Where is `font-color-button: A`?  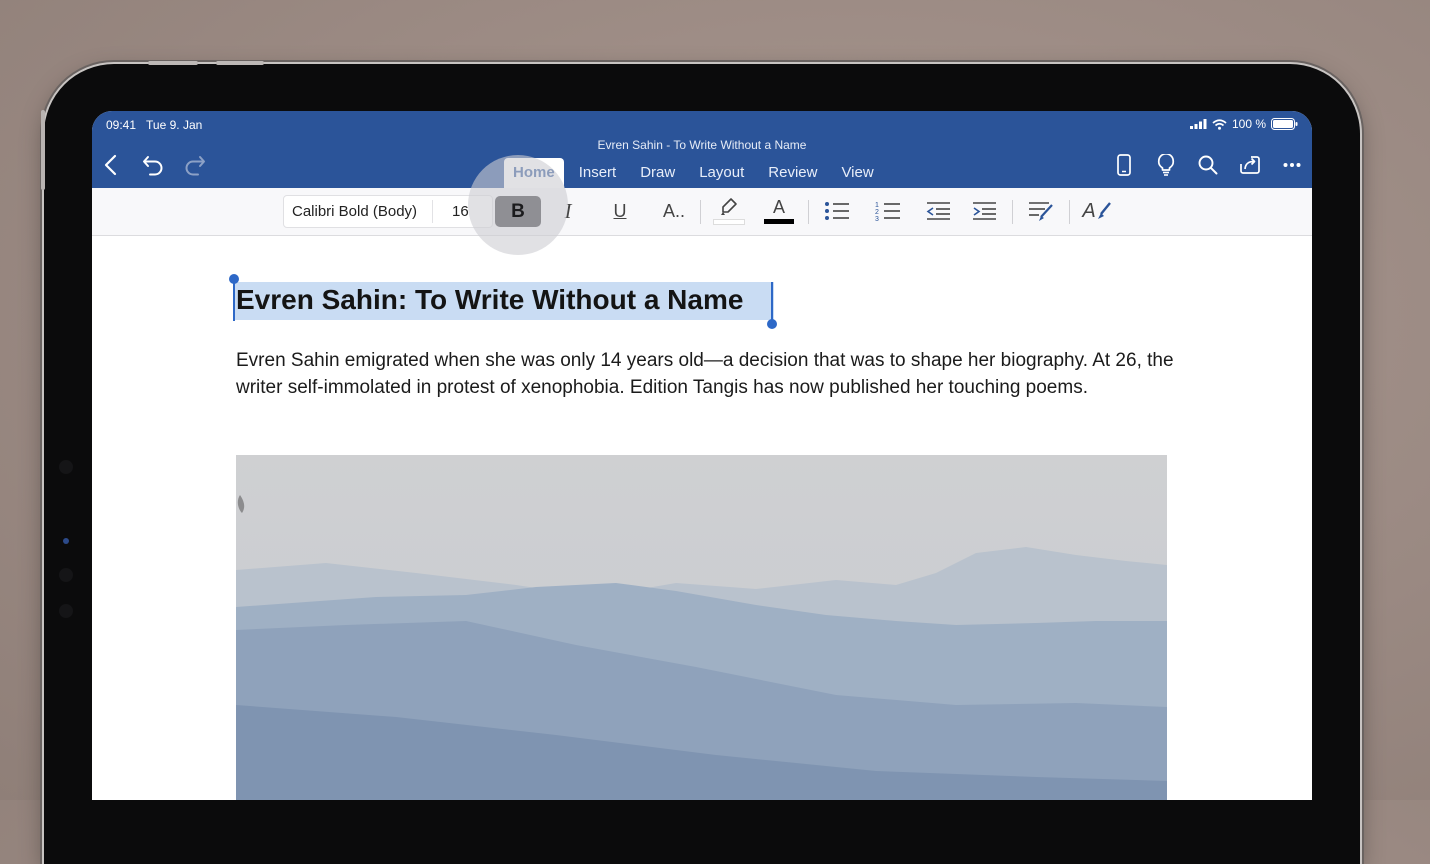
font-color-button: A is located at coordinates (779, 211).